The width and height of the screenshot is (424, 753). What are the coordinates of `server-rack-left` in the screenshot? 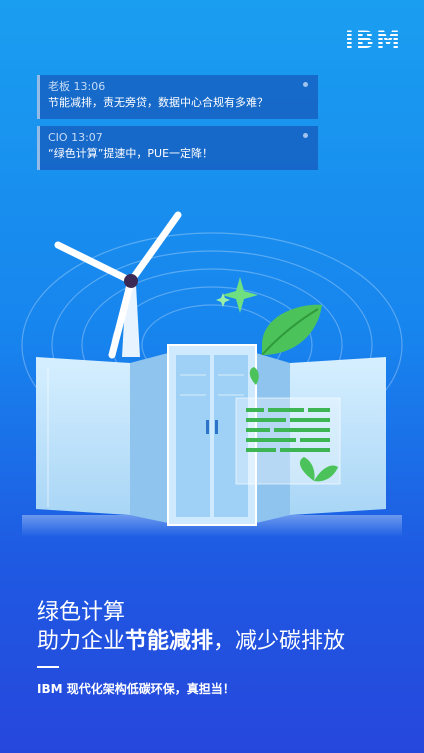 It's located at (102, 438).